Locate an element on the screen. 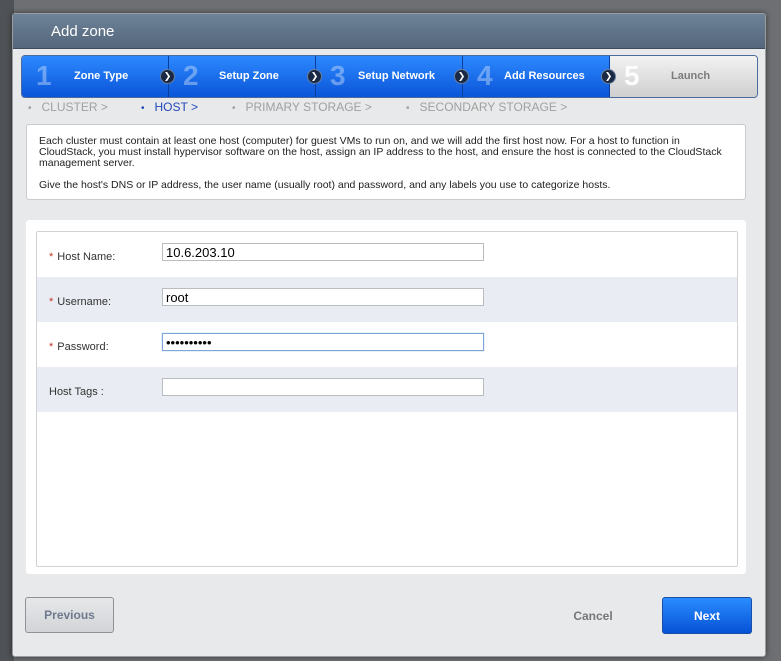 The width and height of the screenshot is (781, 661). password-label: * Password: is located at coordinates (79, 347).